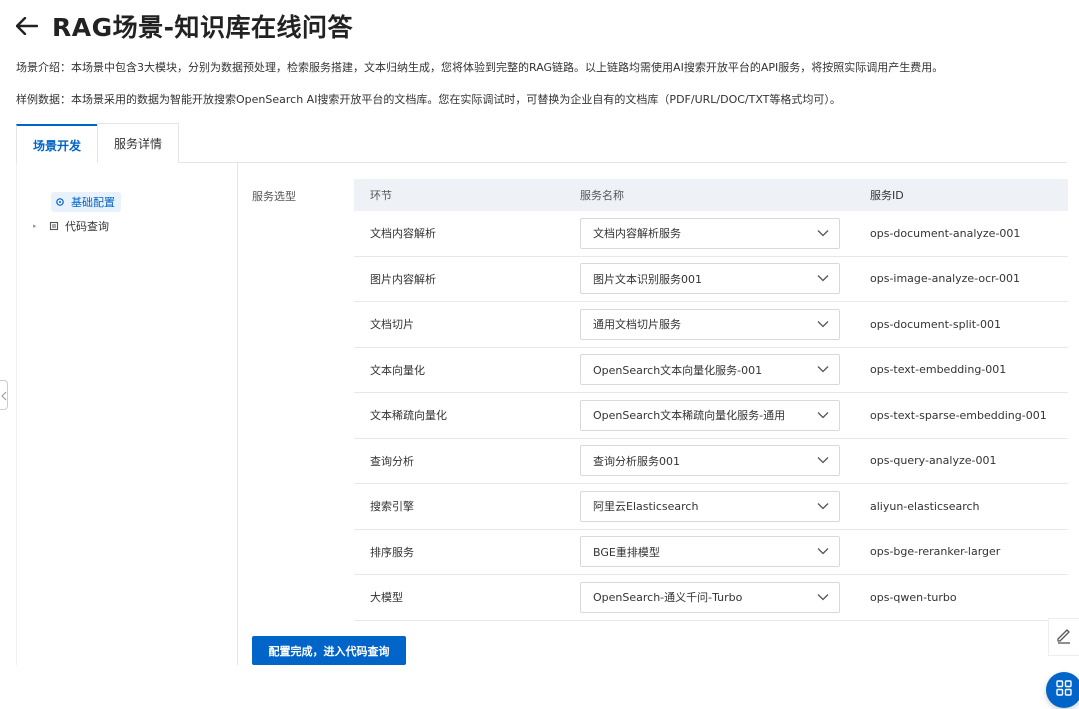 This screenshot has height=709, width=1079. What do you see at coordinates (711, 195) in the screenshot?
I see `table-header: 环节 服务名称 服务ID` at bounding box center [711, 195].